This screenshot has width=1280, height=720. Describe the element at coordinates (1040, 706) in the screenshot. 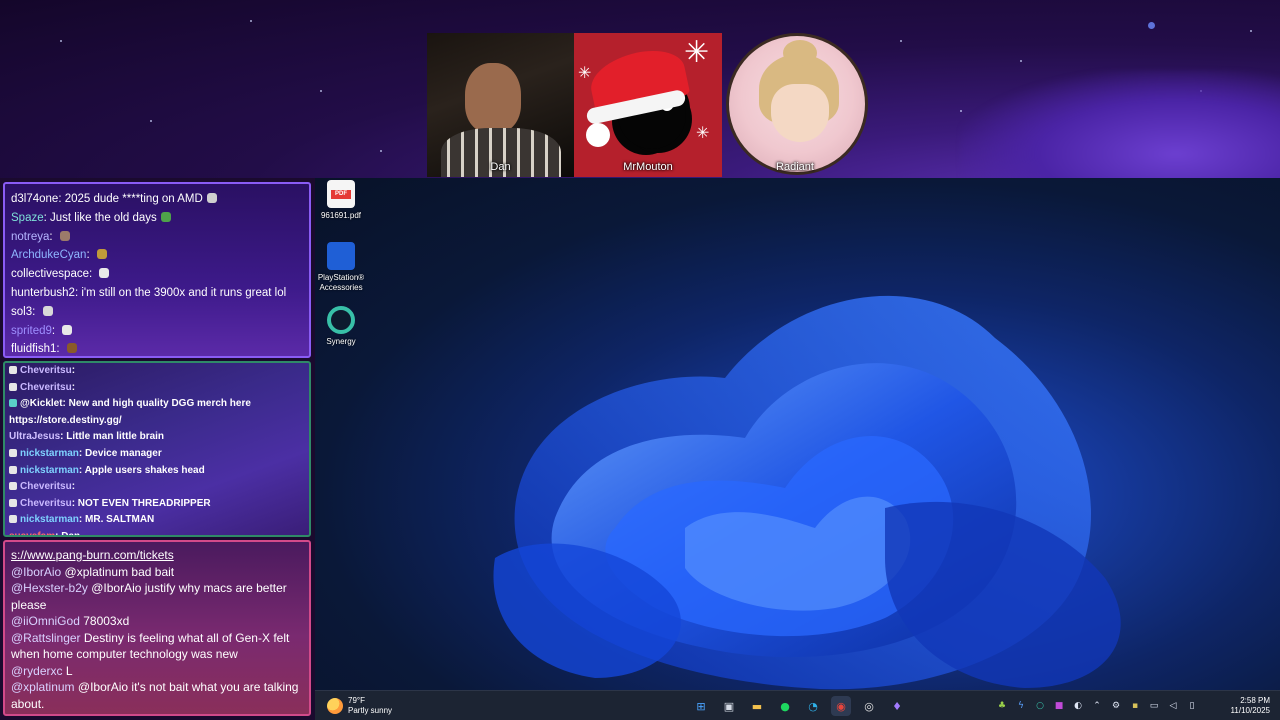

I see `tray-ring-icon: ○` at that location.